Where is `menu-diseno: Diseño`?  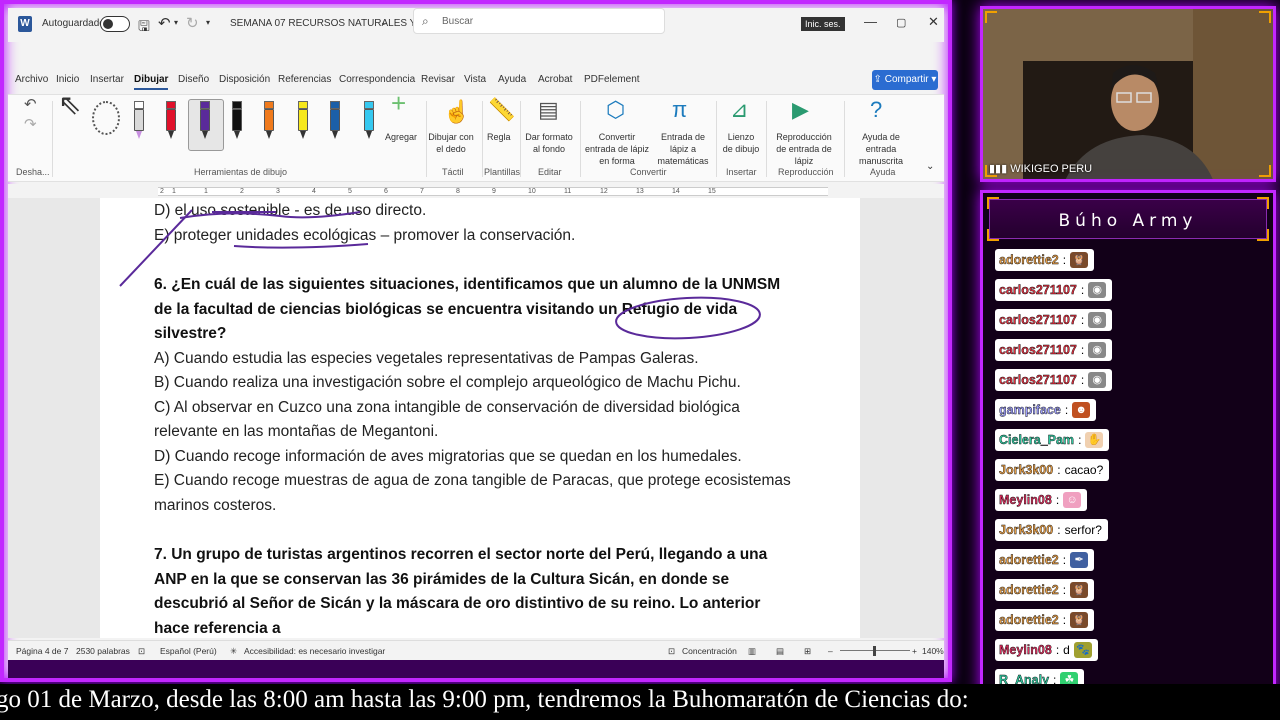 menu-diseno: Diseño is located at coordinates (193, 79).